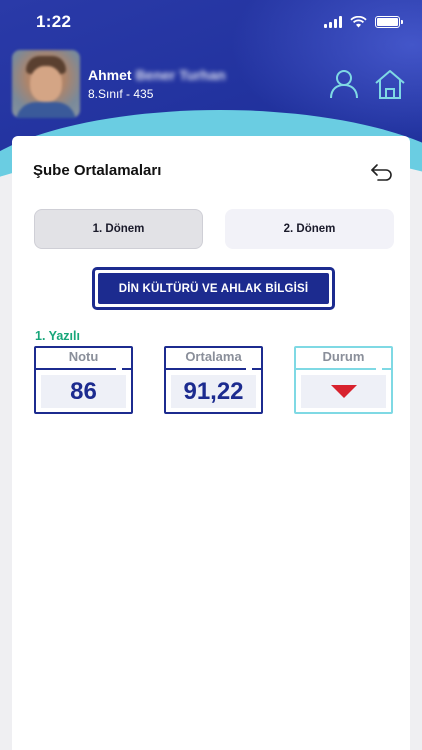 Image resolution: width=422 pixels, height=750 pixels. I want to click on user-name: Ahmet Bener Turhan, so click(157, 75).